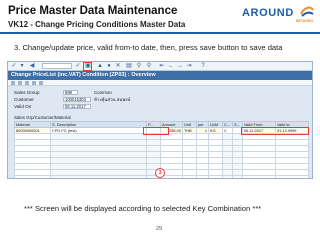 The width and height of the screenshot is (320, 240). I want to click on conditions-icon, so click(34, 83).